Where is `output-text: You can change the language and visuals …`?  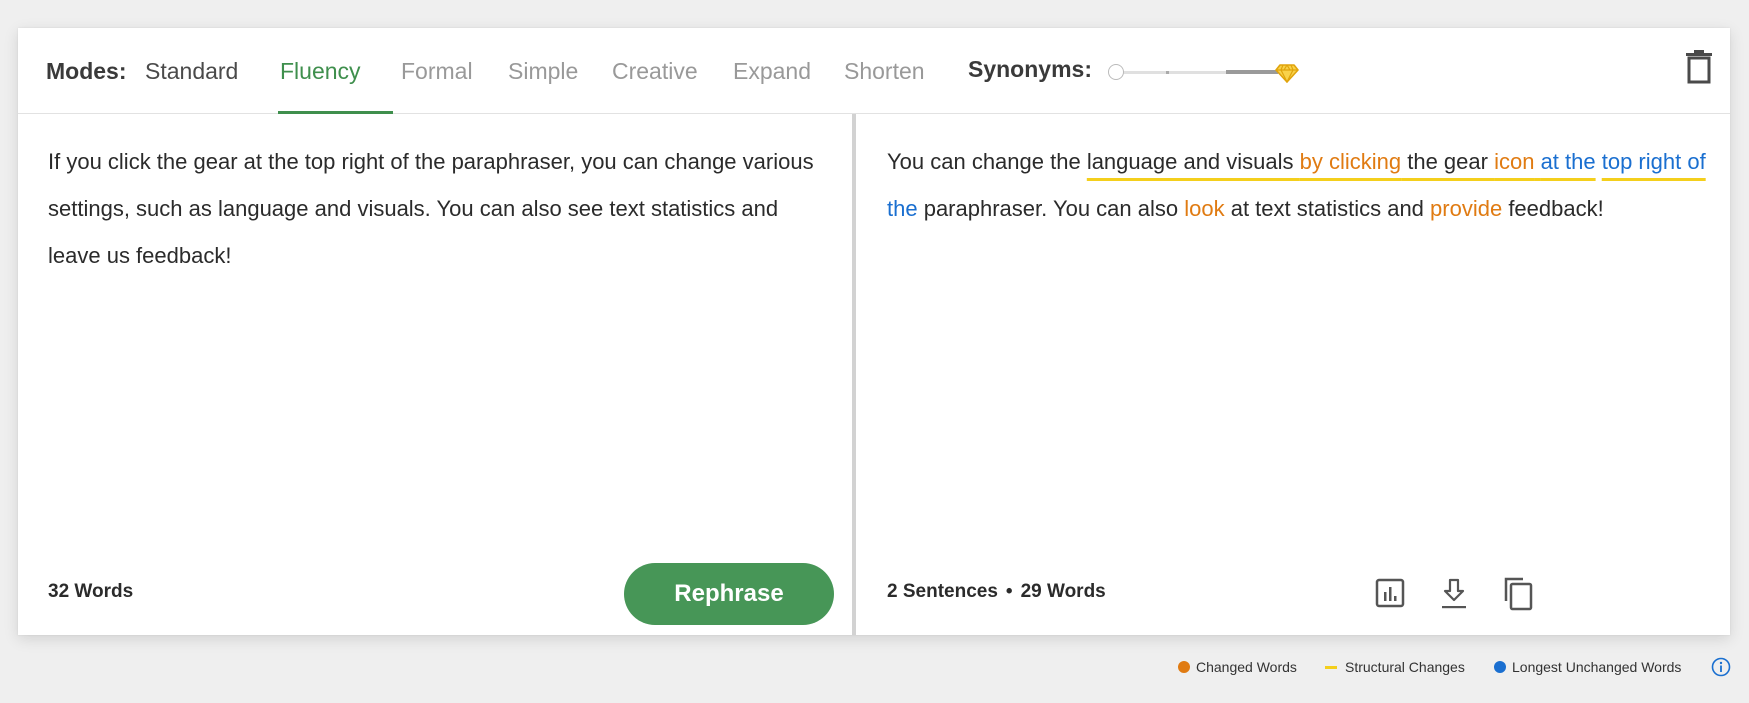
output-text: You can change the language and visuals … is located at coordinates (1297, 185).